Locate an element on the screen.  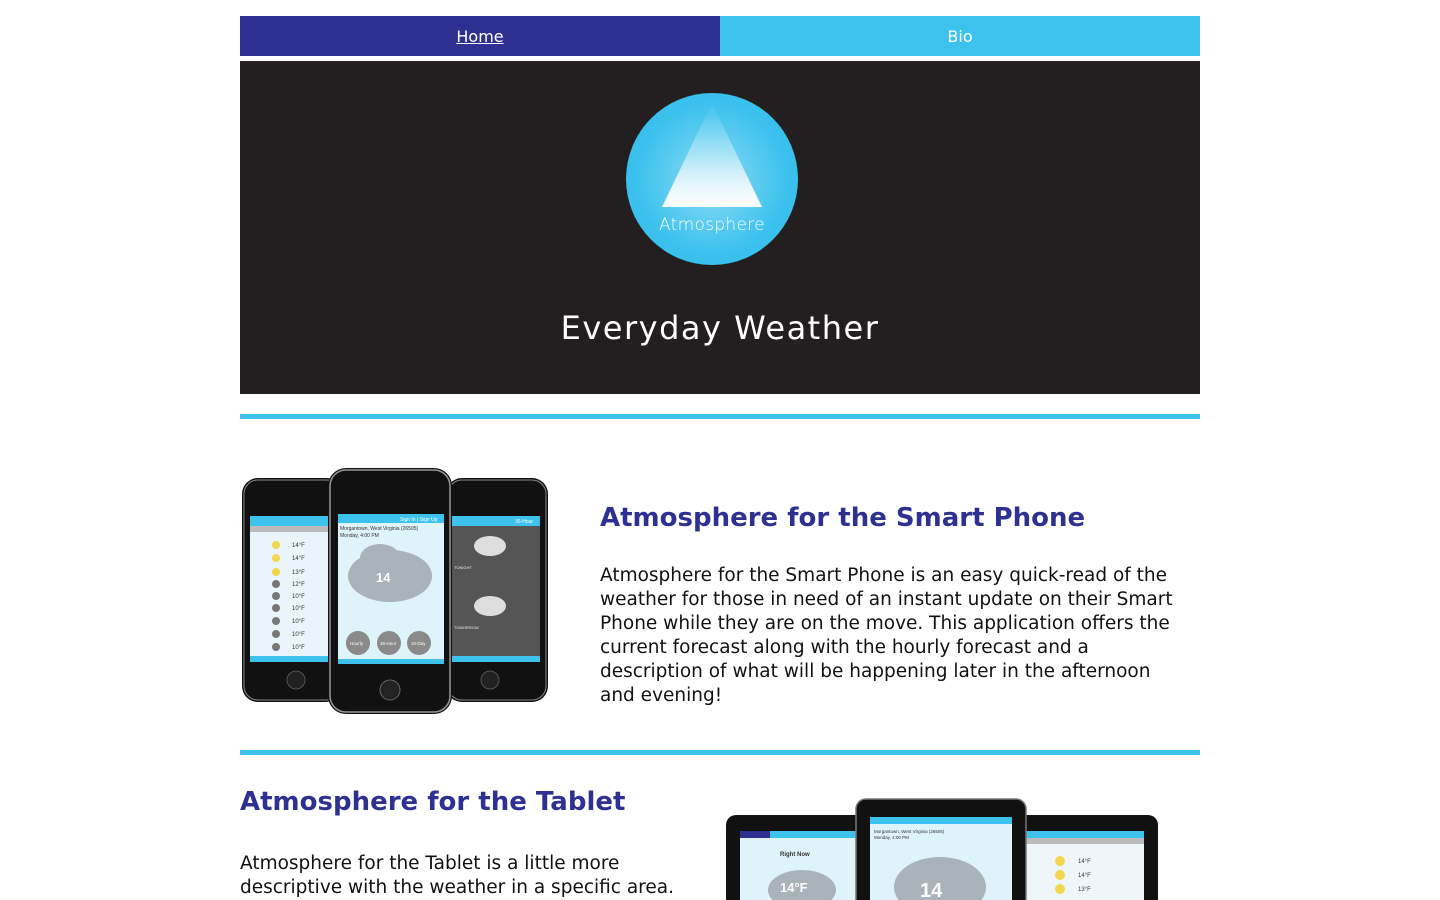
phone-tonight-label: TONIGHT is located at coordinates (463, 567).